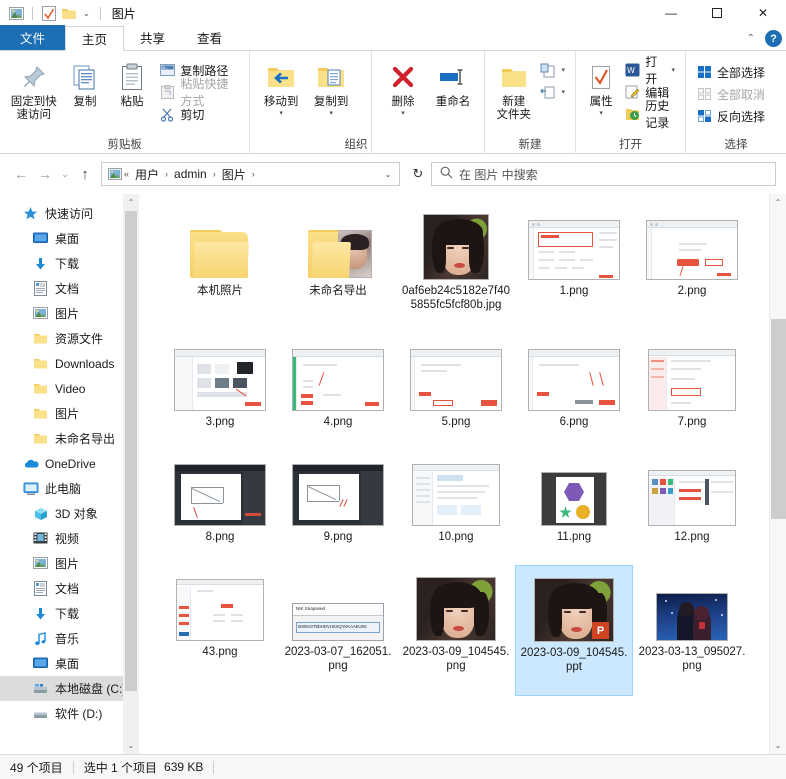 The image size is (786, 779). Describe the element at coordinates (692, 630) in the screenshot. I see `file-item: 2023-03-13_095027.png` at that location.